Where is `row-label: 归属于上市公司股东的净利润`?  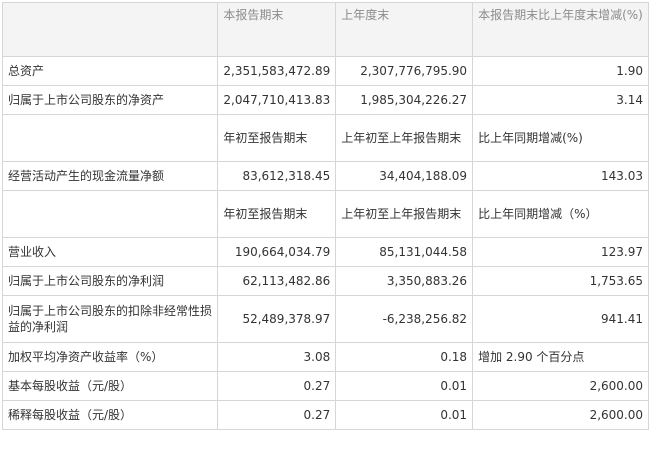 row-label: 归属于上市公司股东的净利润 is located at coordinates (110, 281).